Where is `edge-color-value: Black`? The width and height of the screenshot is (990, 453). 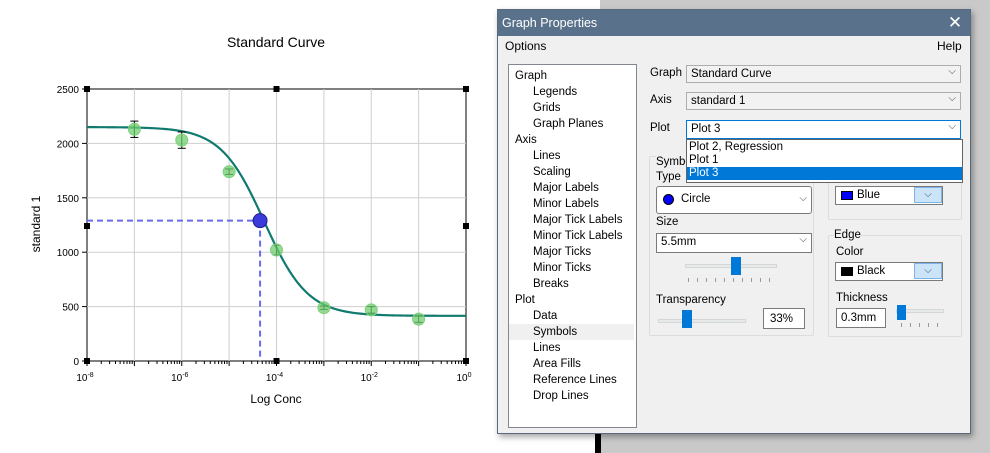 edge-color-value: Black is located at coordinates (871, 271).